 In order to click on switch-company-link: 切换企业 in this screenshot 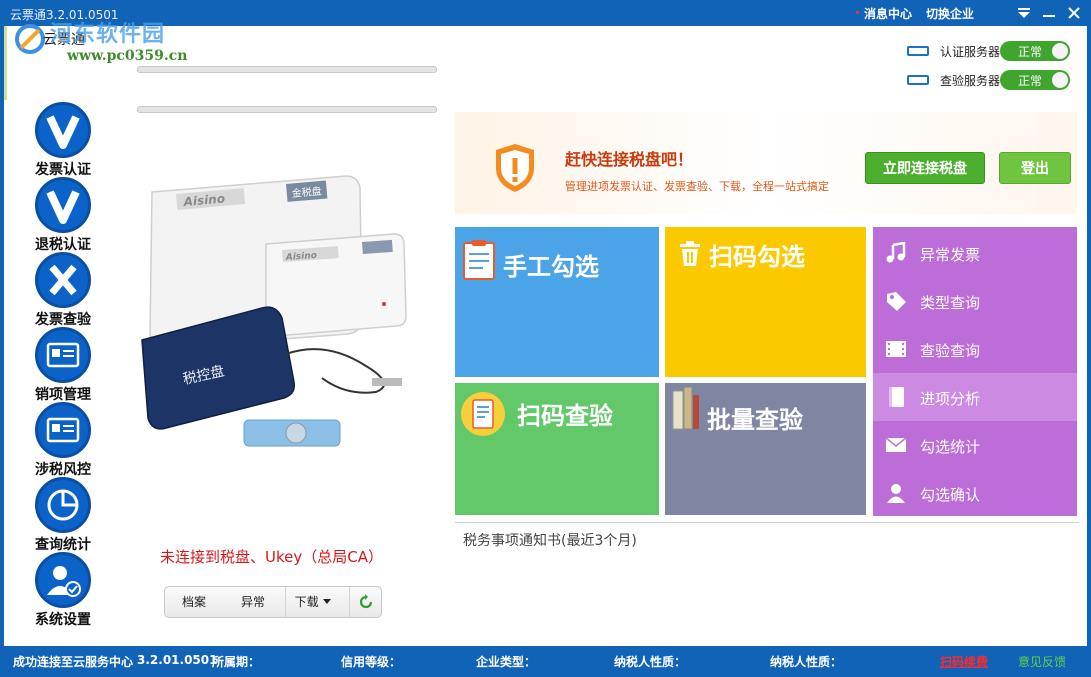, I will do `click(950, 13)`.